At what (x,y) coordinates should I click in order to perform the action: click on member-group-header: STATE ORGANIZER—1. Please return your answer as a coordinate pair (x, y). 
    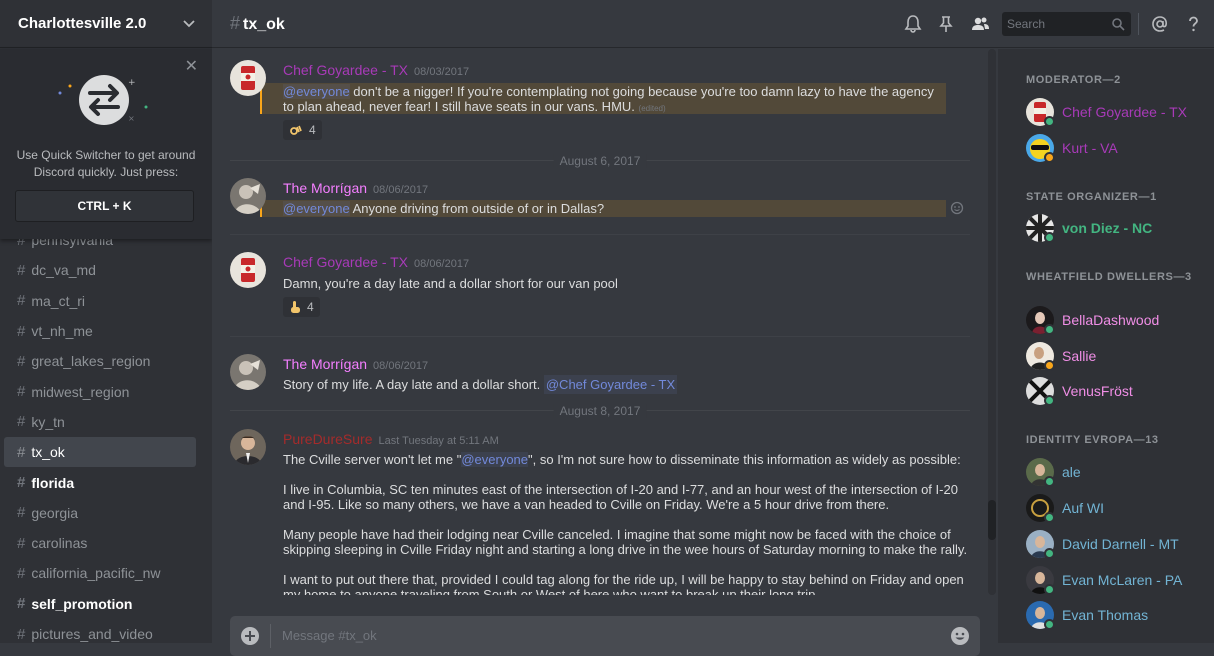
    Looking at the image, I should click on (1091, 197).